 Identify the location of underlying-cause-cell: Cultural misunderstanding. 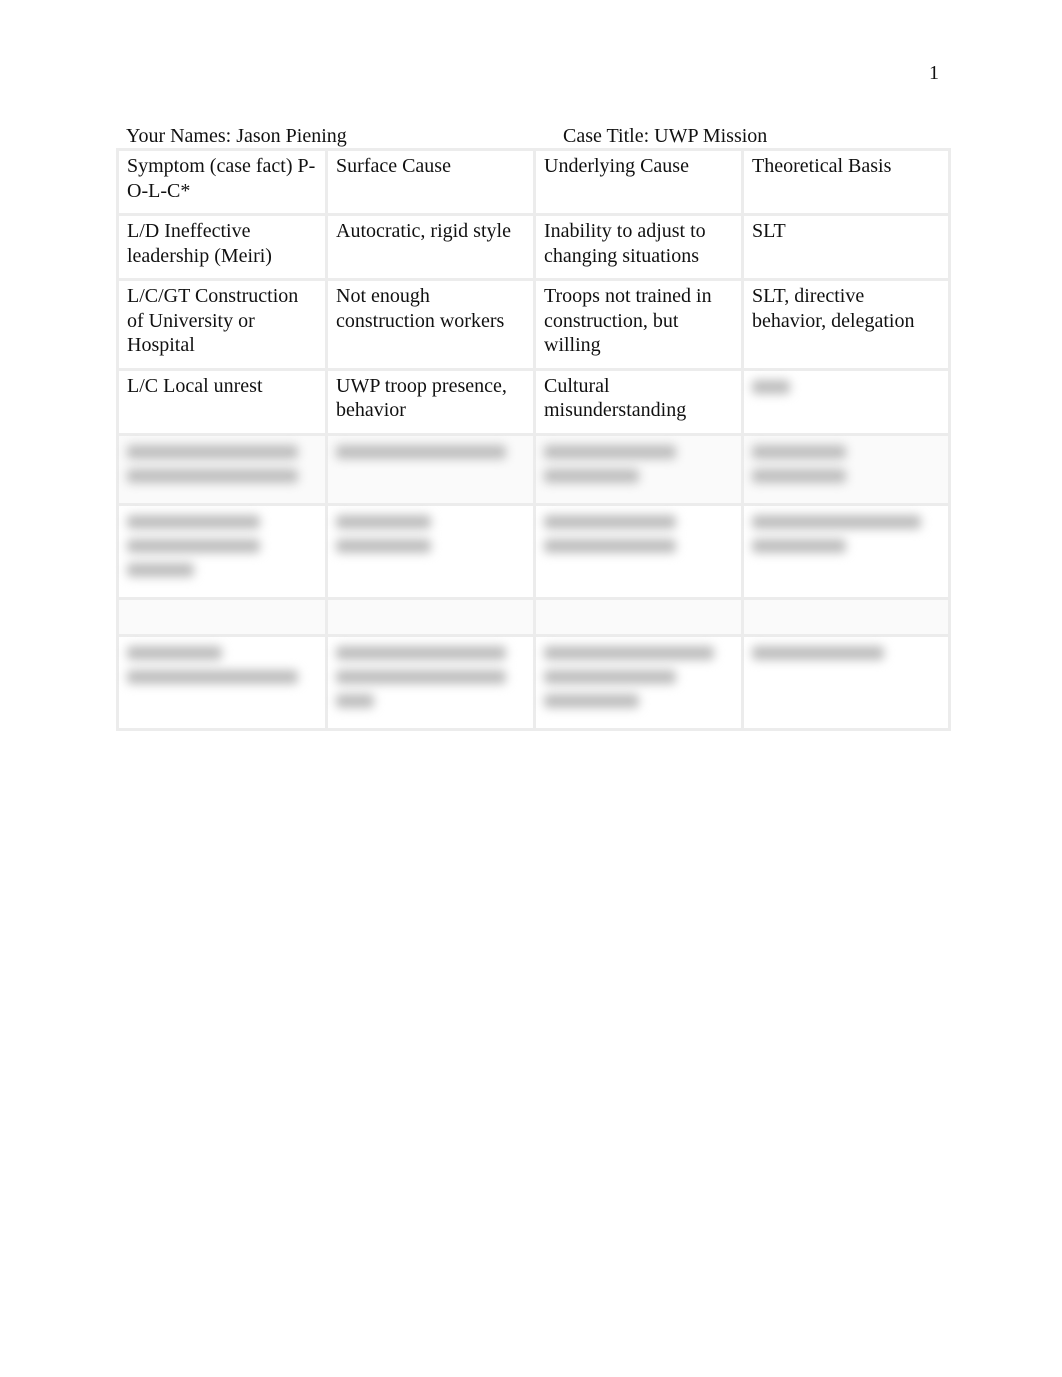
(638, 401).